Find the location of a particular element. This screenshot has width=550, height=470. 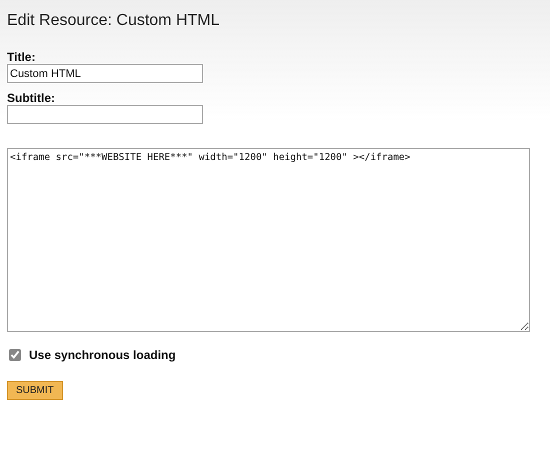

submit-button: SUBMIT is located at coordinates (35, 390).